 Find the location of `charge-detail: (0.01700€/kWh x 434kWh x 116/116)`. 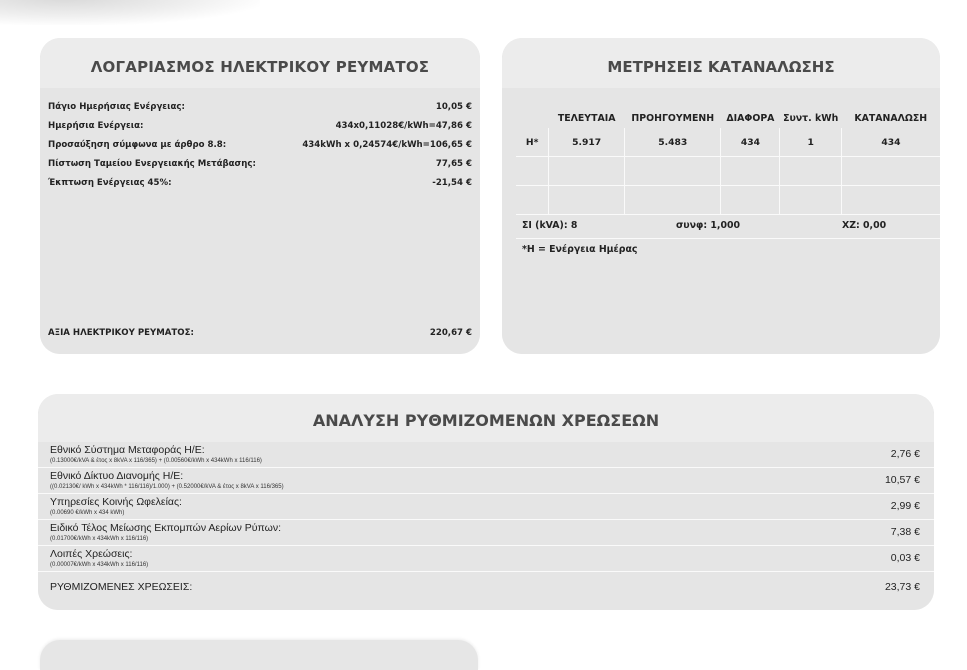

charge-detail: (0.01700€/kWh x 434kWh x 116/116) is located at coordinates (99, 539).